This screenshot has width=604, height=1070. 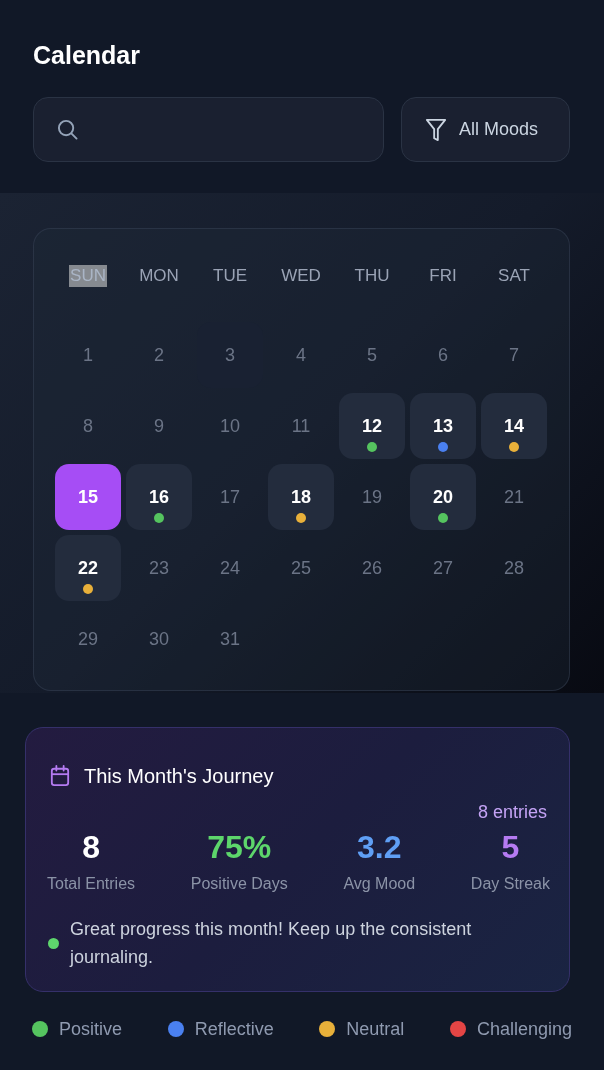 What do you see at coordinates (159, 355) in the screenshot?
I see `calendar-day: 2` at bounding box center [159, 355].